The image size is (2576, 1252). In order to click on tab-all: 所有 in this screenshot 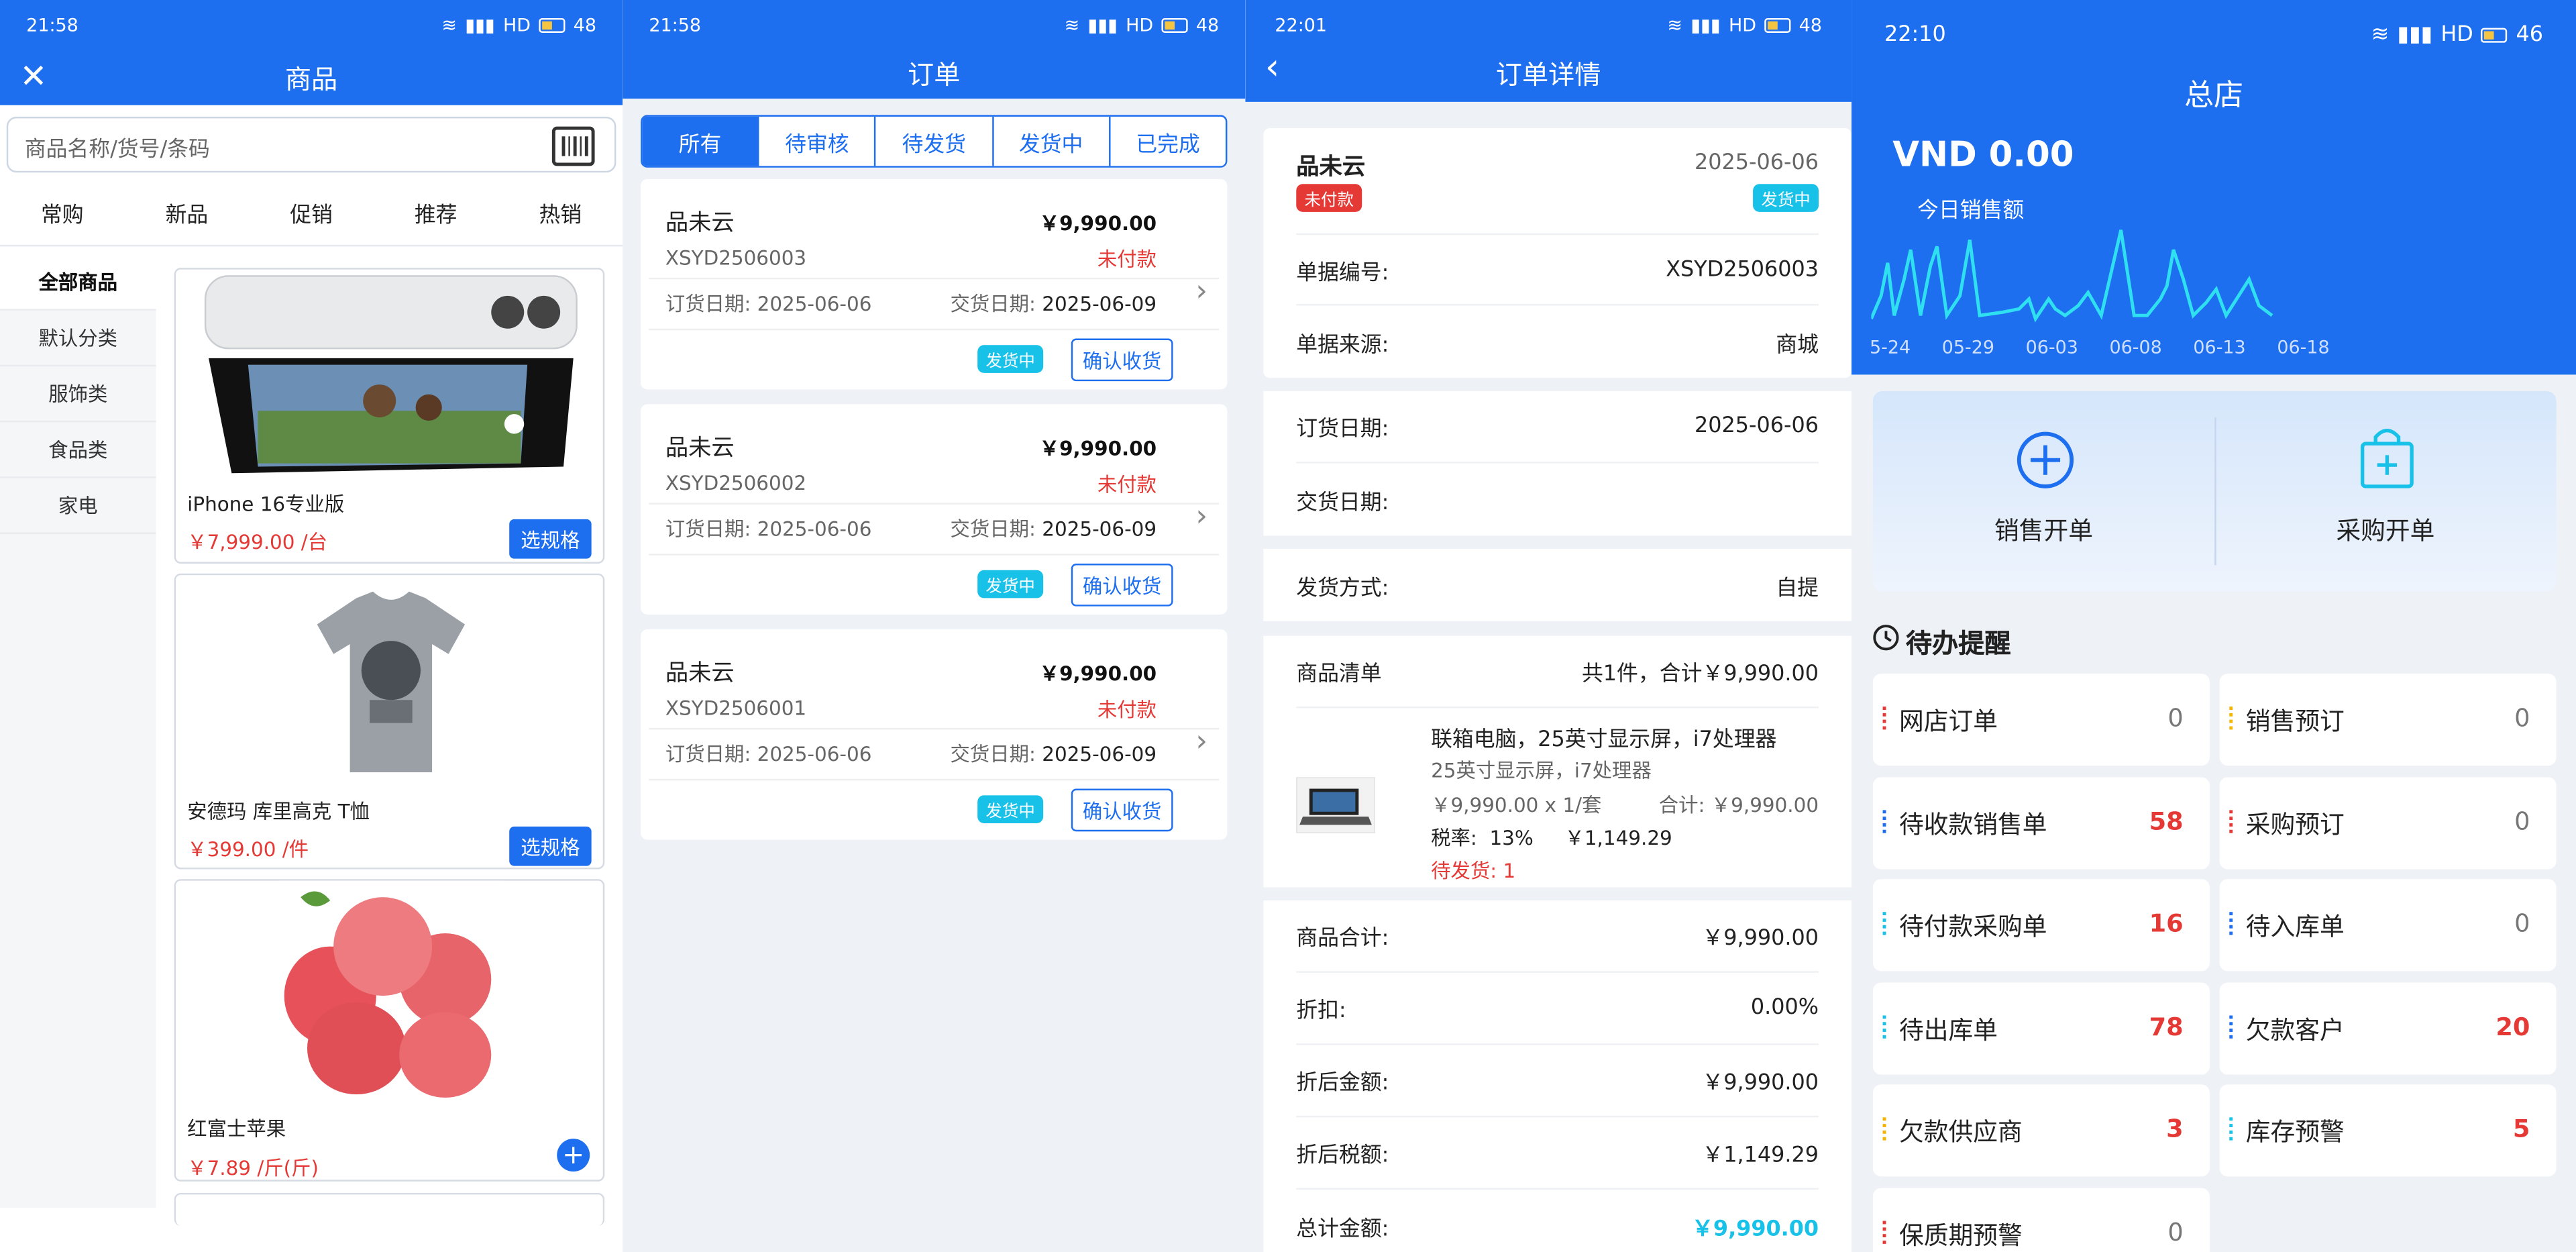, I will do `click(700, 141)`.